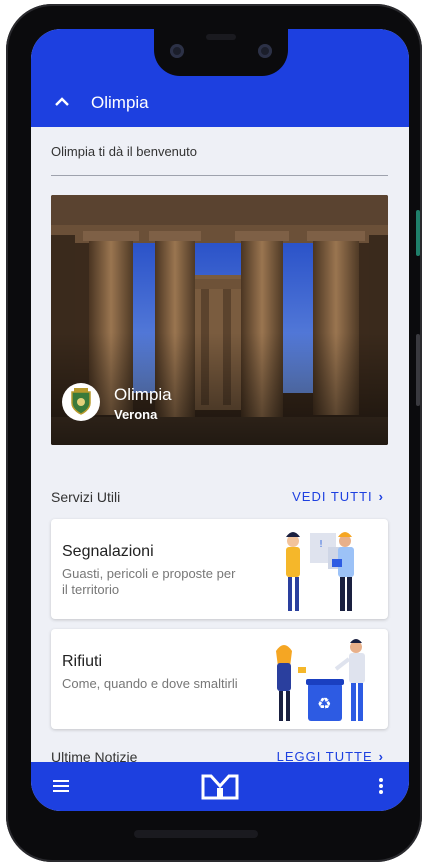 The width and height of the screenshot is (428, 867). What do you see at coordinates (320, 571) in the screenshot?
I see `reports-illustration: !` at bounding box center [320, 571].